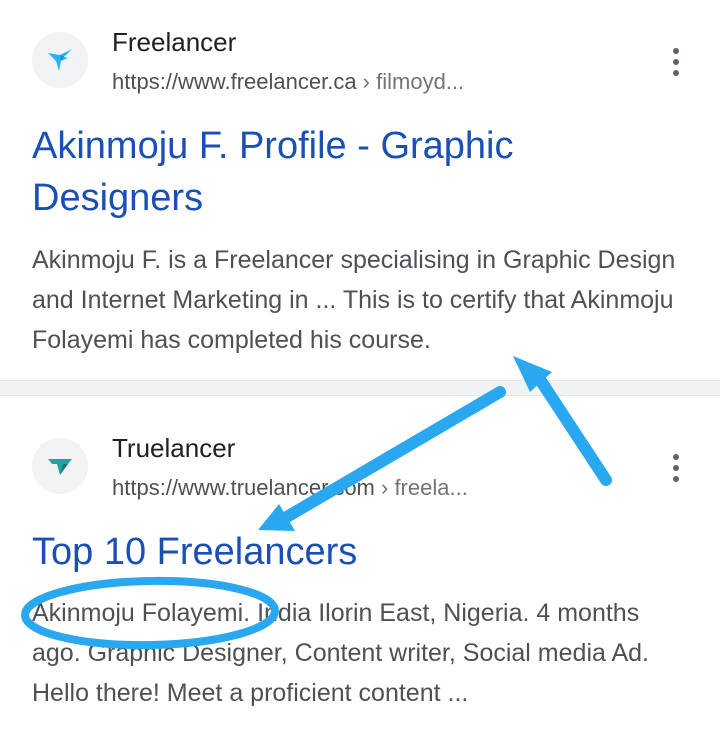 The height and width of the screenshot is (735, 720). What do you see at coordinates (562, 421) in the screenshot?
I see `annotation-arrow-up` at bounding box center [562, 421].